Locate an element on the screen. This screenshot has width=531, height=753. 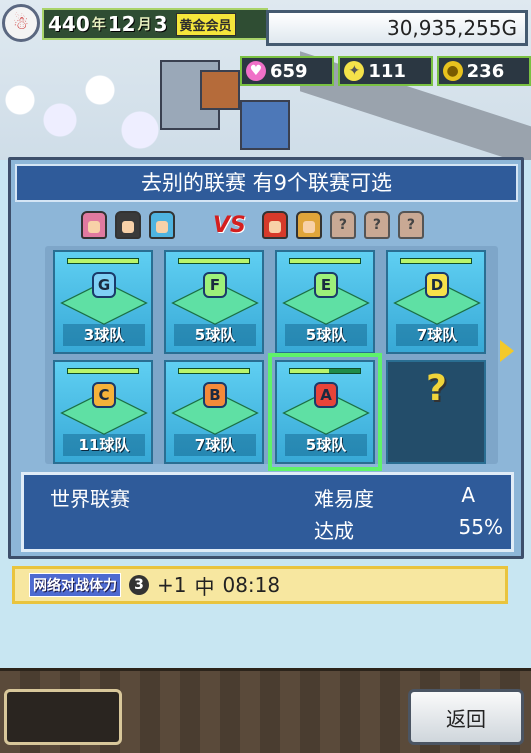
empty-slot is located at coordinates (63, 717).